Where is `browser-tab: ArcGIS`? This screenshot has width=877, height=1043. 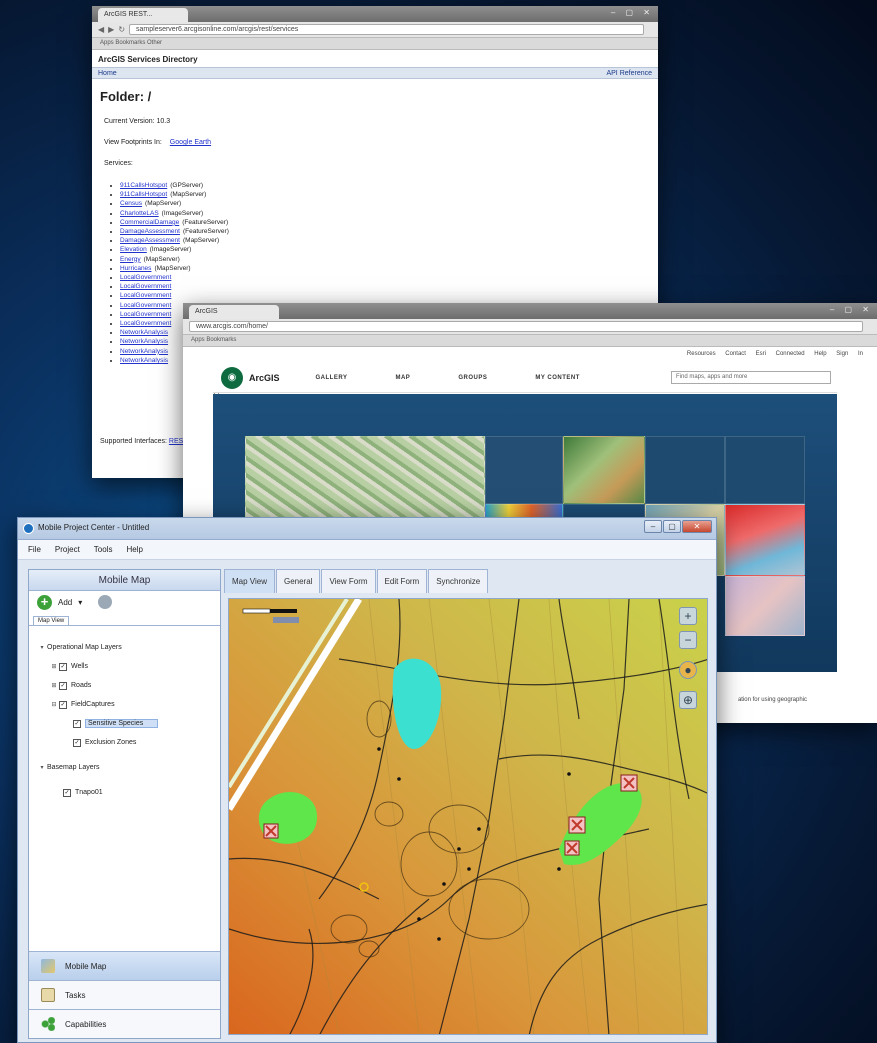 browser-tab: ArcGIS is located at coordinates (234, 312).